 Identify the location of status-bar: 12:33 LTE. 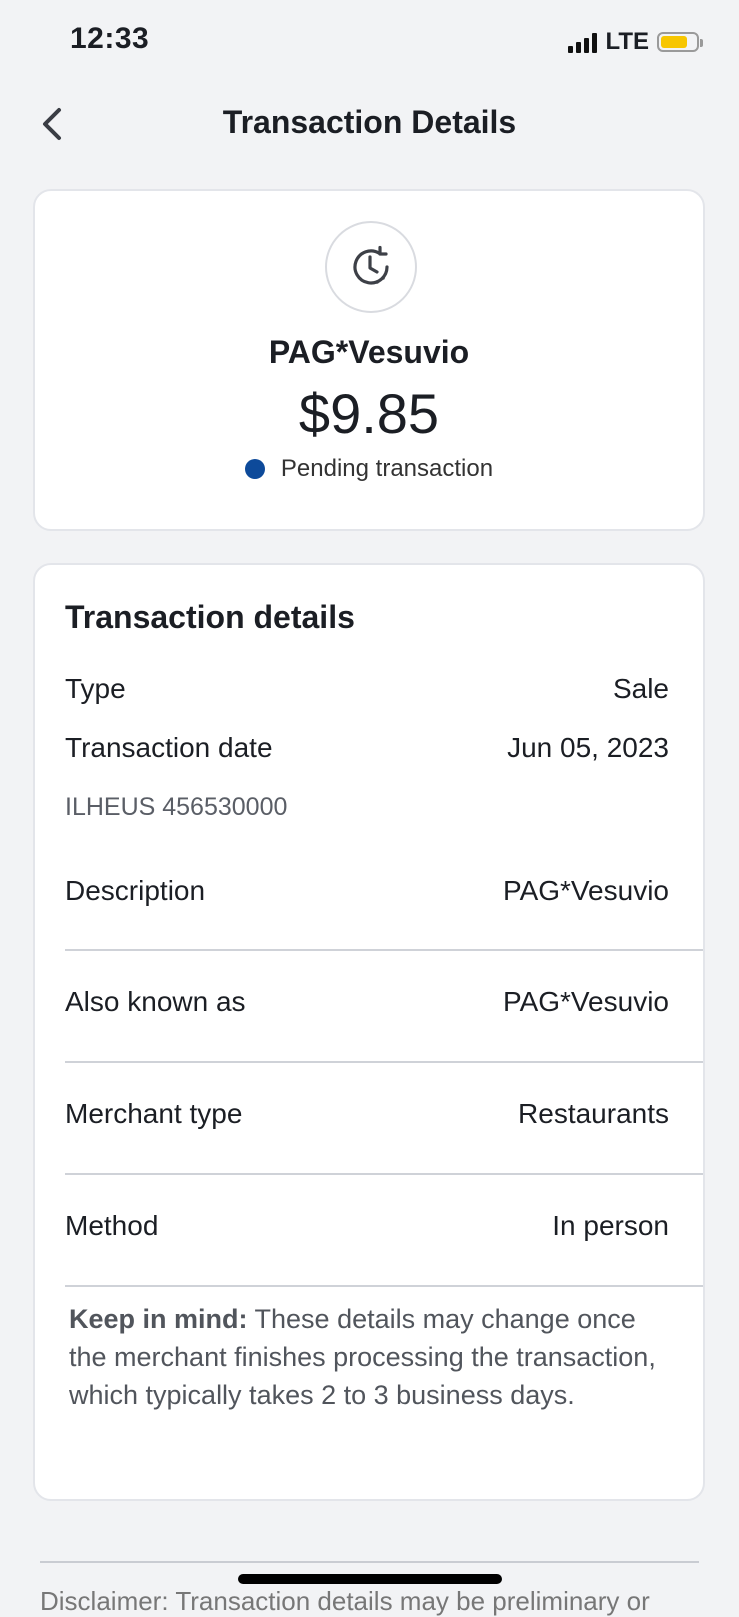
(369, 40).